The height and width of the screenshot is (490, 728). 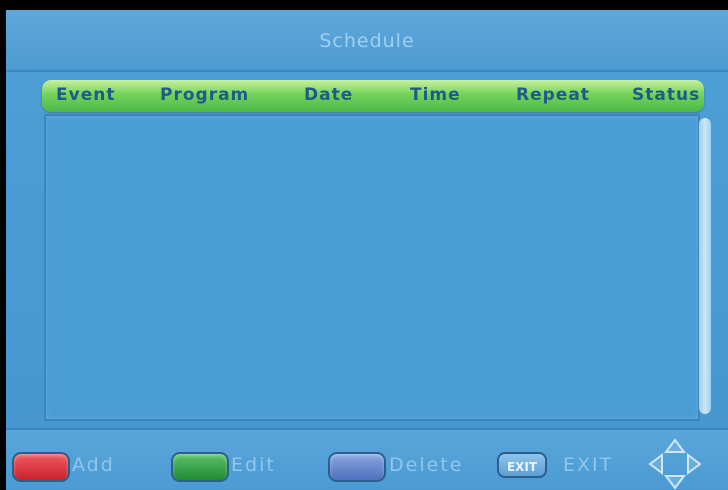 What do you see at coordinates (435, 95) in the screenshot?
I see `column-header-time: Time` at bounding box center [435, 95].